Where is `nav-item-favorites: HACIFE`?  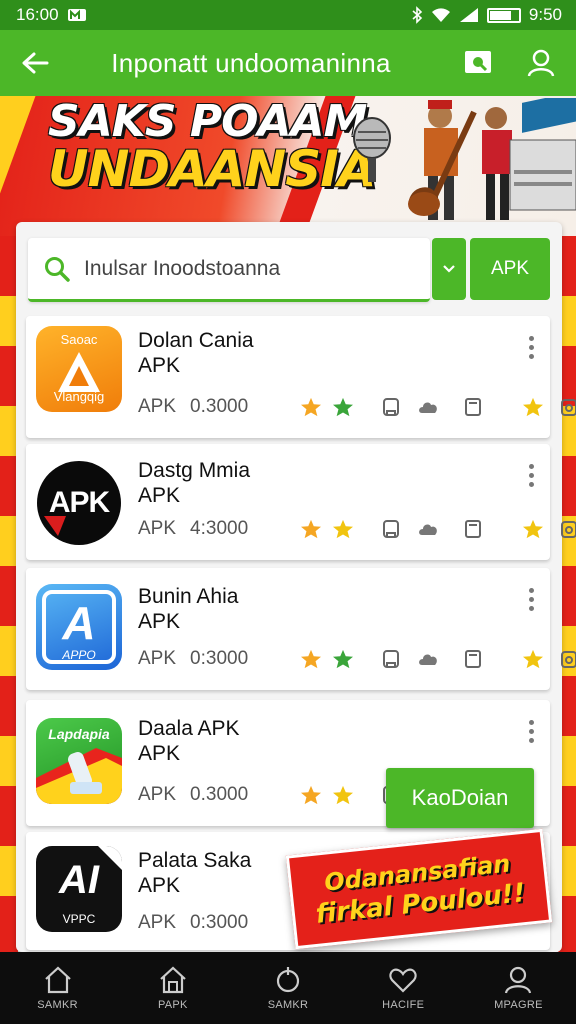
nav-item-favorites: HACIFE is located at coordinates (403, 988).